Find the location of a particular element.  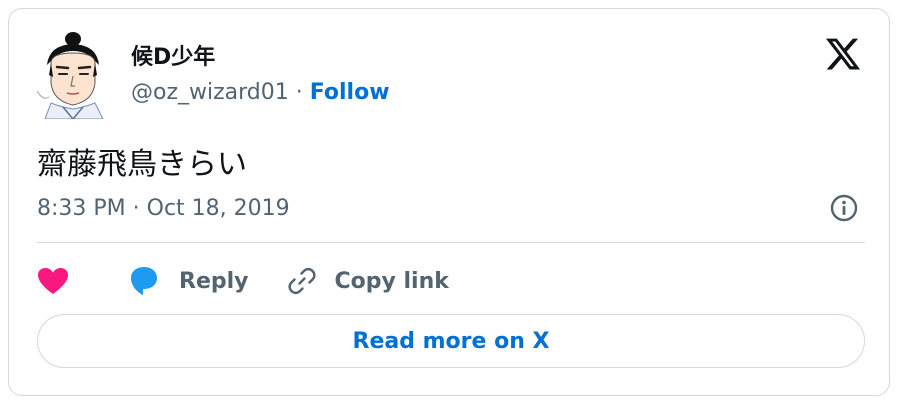

copy-link-label: Copy link is located at coordinates (391, 281).